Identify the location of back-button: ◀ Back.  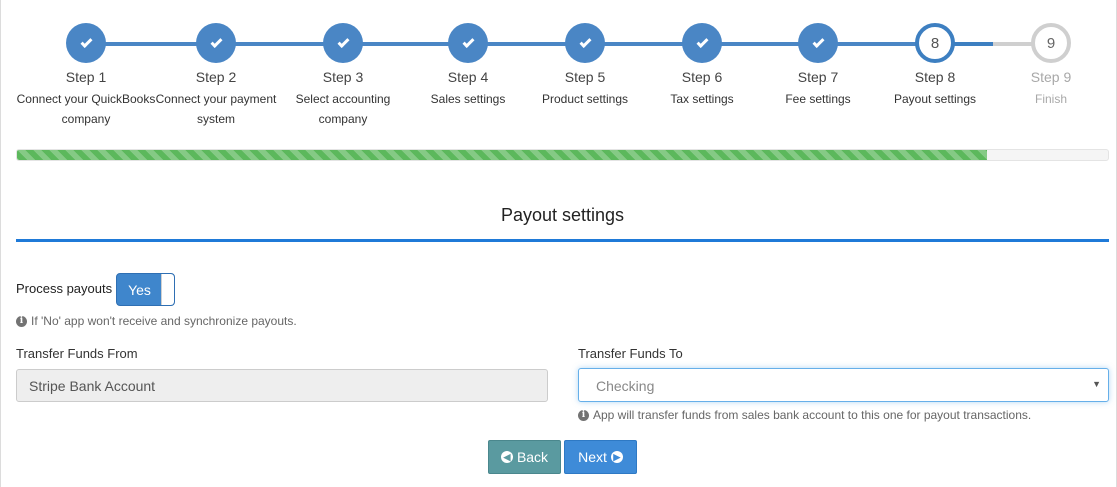
(524, 457).